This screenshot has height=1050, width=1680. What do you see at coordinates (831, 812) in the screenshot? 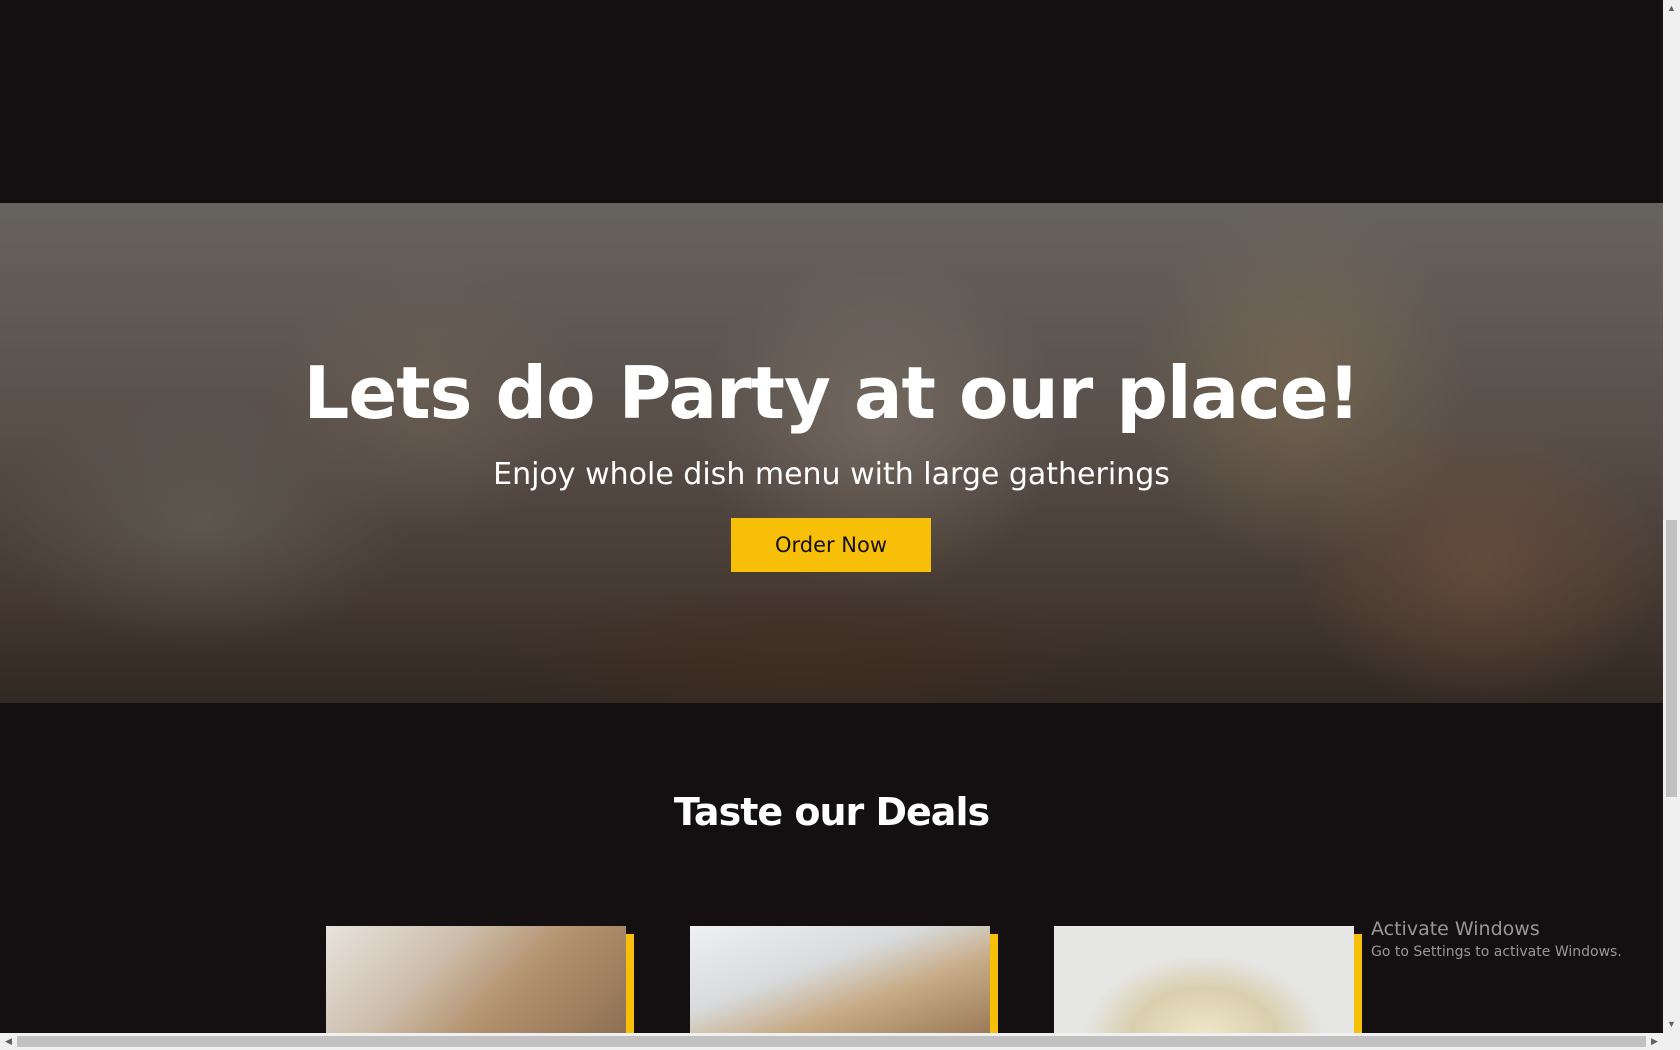
I see `deals-section-title: Taste our Deals` at bounding box center [831, 812].